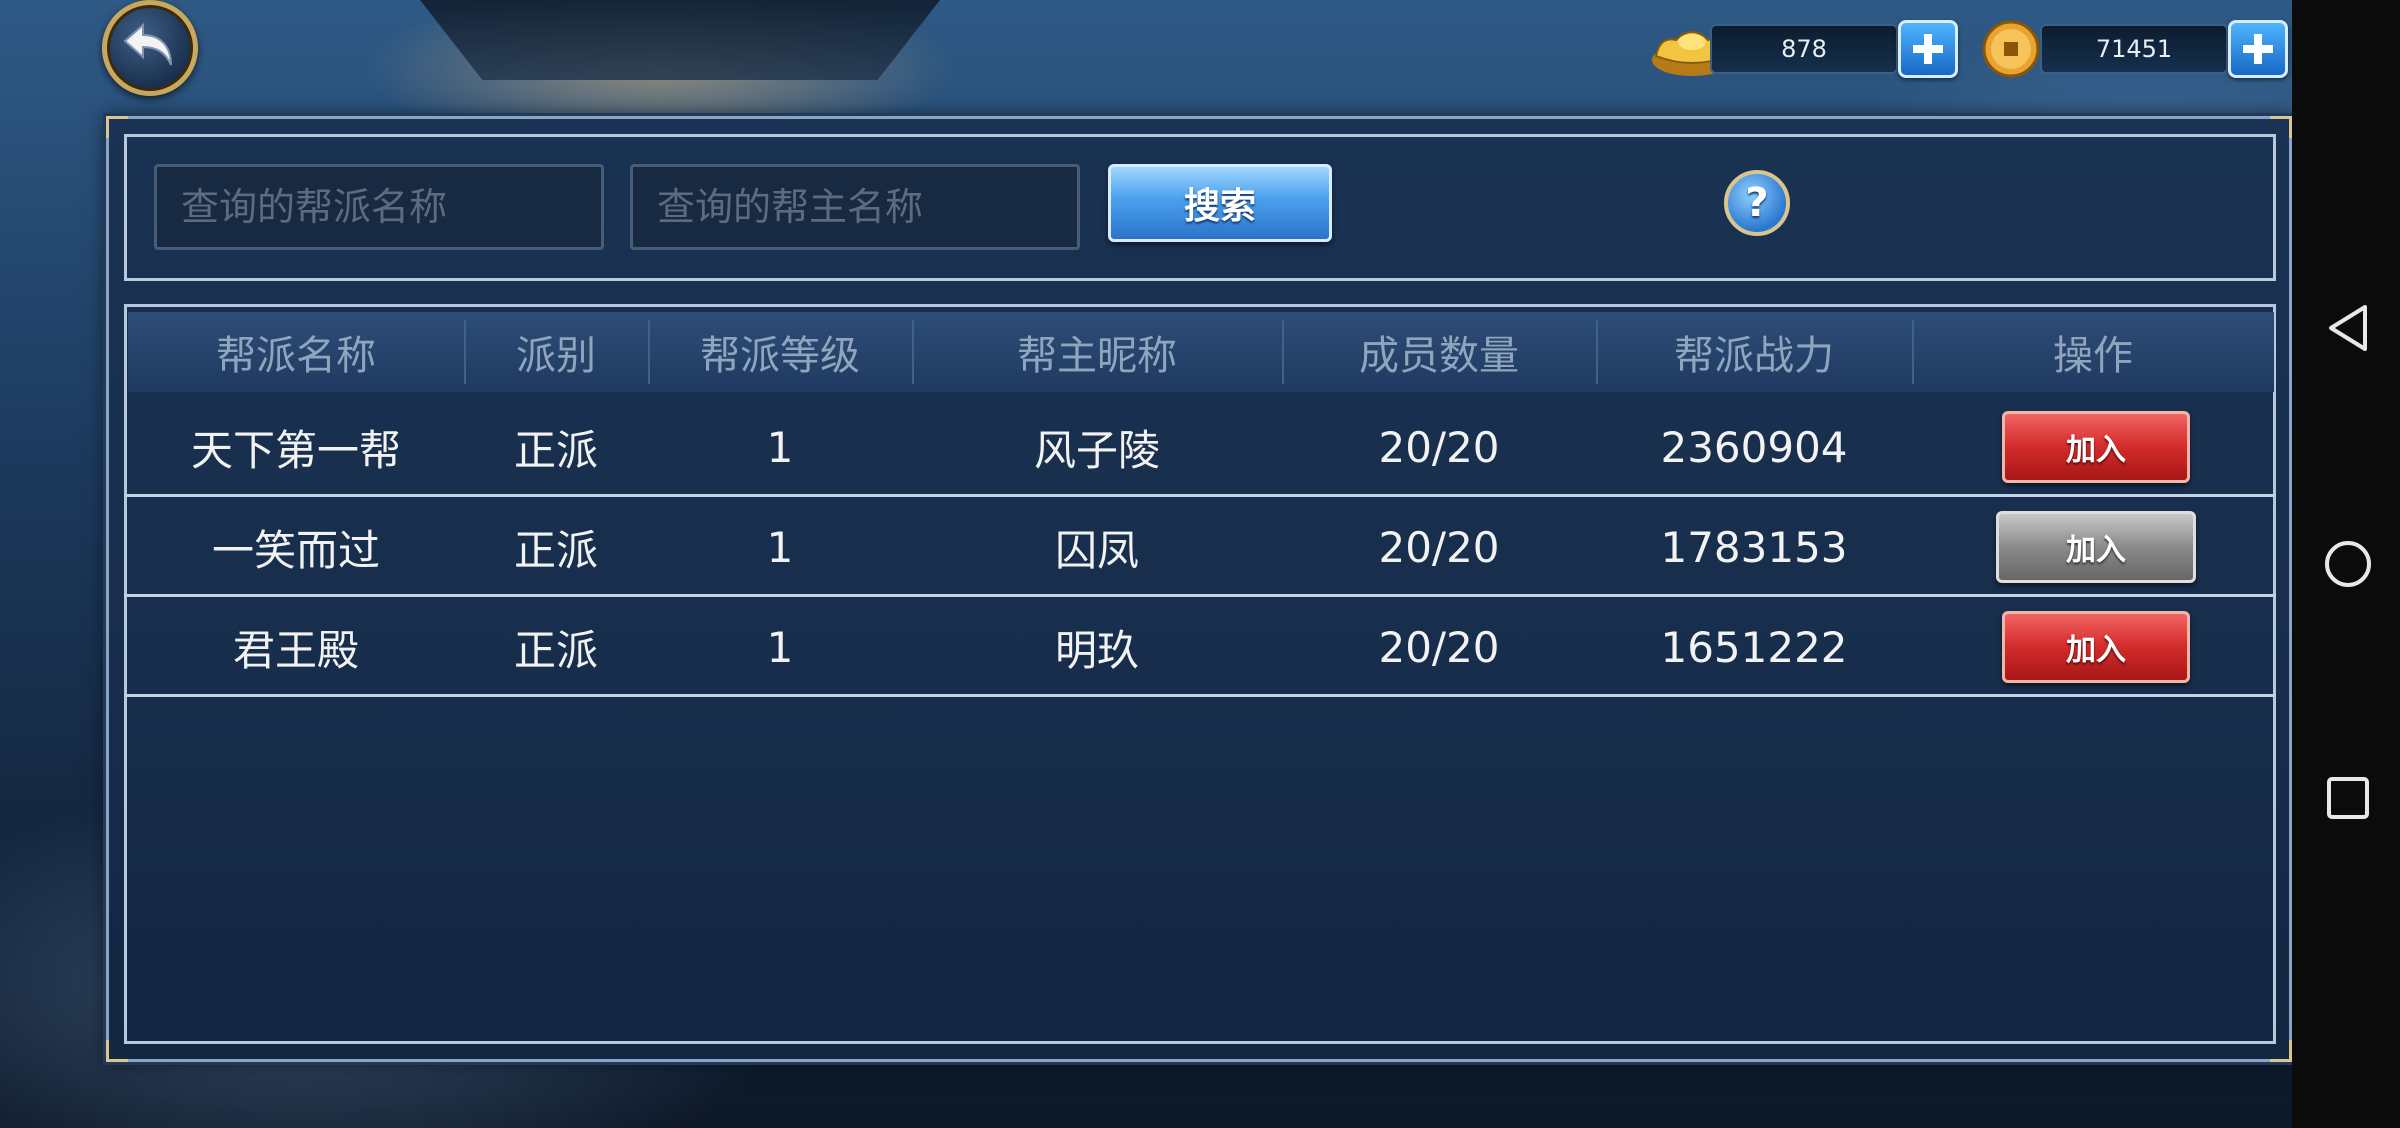 The image size is (2400, 1128). I want to click on circle-home-icon, so click(2348, 564).